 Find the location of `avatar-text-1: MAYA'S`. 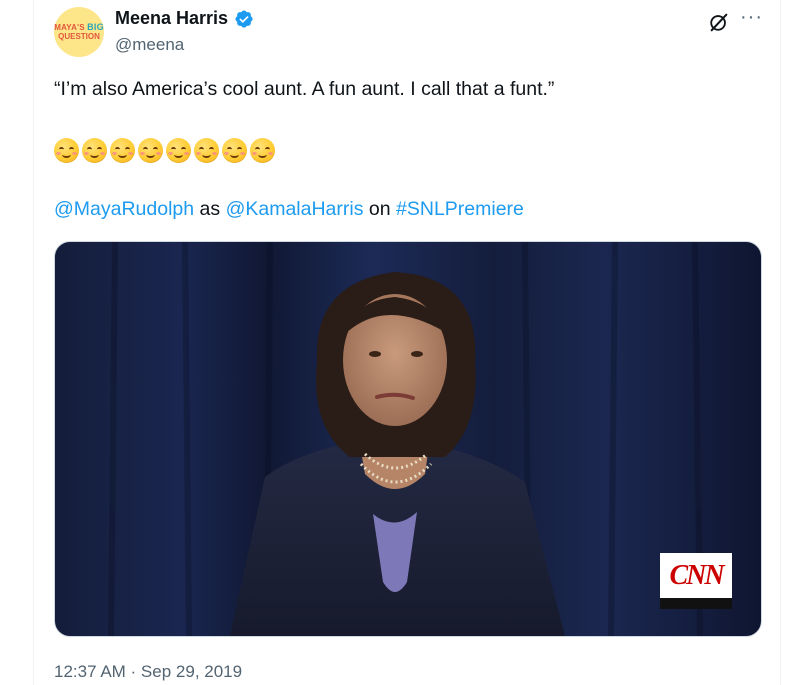

avatar-text-1: MAYA'S is located at coordinates (69, 27).